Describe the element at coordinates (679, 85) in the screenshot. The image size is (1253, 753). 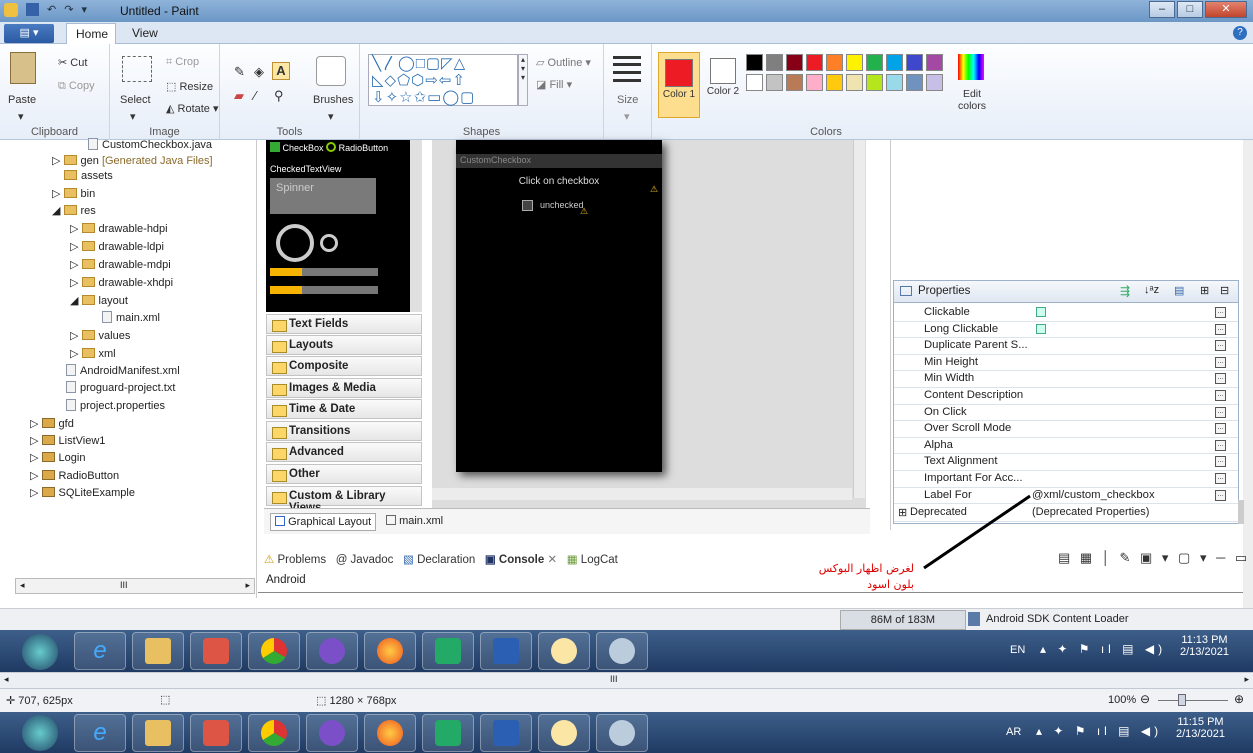
I see `color1-button: Color 1` at that location.